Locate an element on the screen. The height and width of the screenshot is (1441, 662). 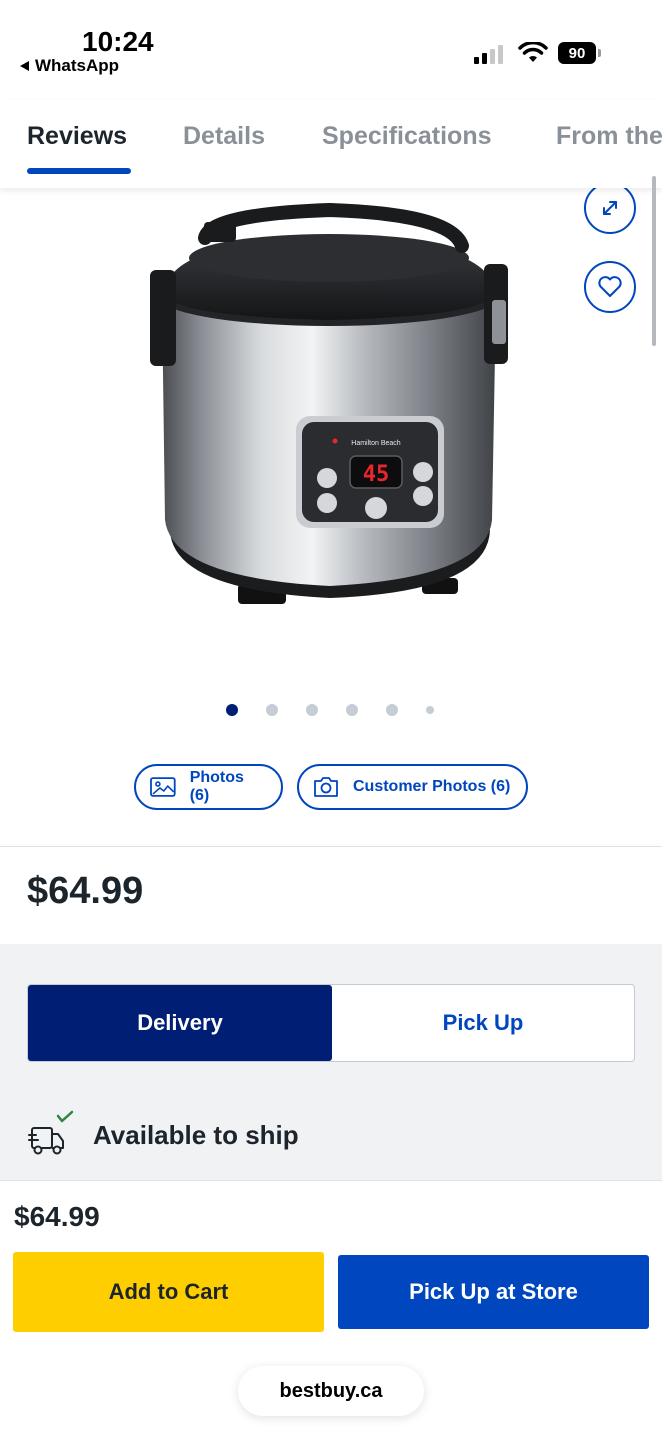
customer-photos-button-label: Customer Photos (6) is located at coordinates (432, 786).